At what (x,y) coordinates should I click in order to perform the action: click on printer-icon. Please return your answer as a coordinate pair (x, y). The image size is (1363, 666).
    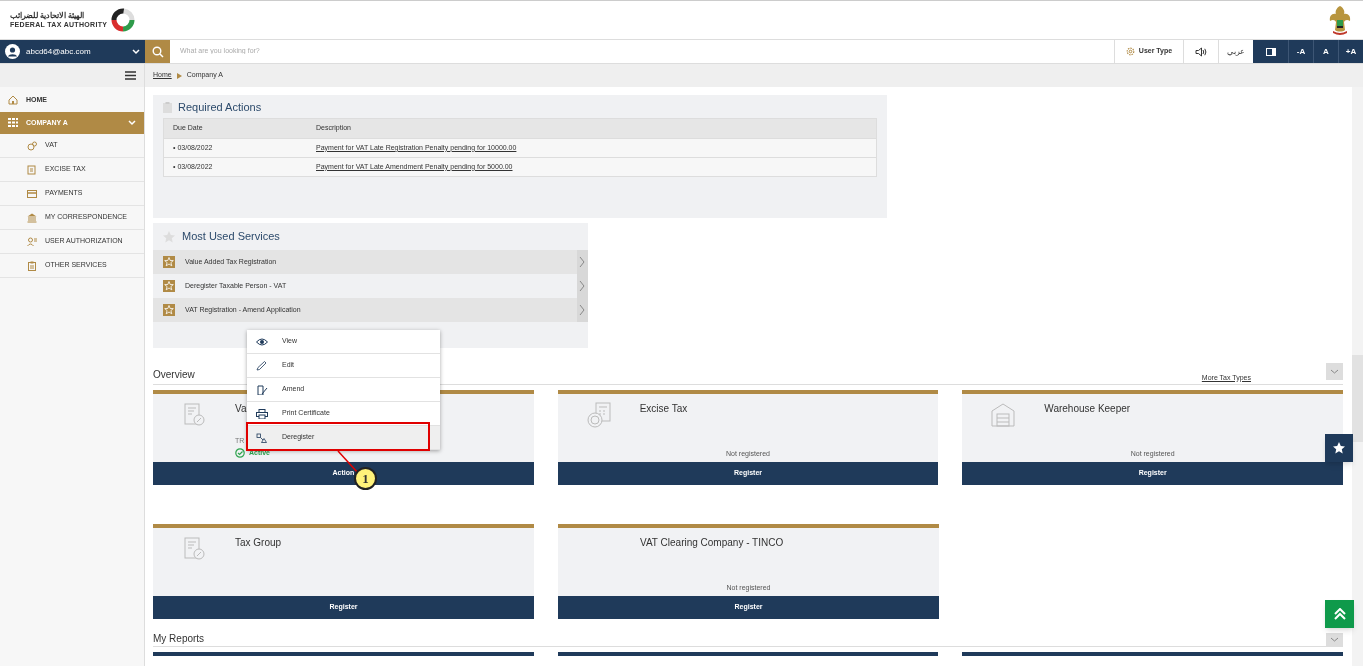
    Looking at the image, I should click on (262, 413).